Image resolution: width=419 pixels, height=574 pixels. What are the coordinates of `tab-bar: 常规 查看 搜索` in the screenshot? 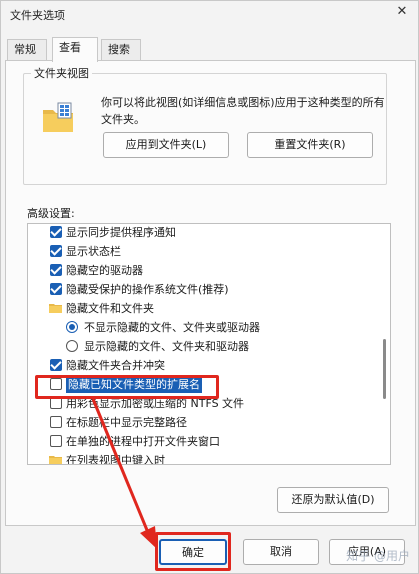 It's located at (210, 49).